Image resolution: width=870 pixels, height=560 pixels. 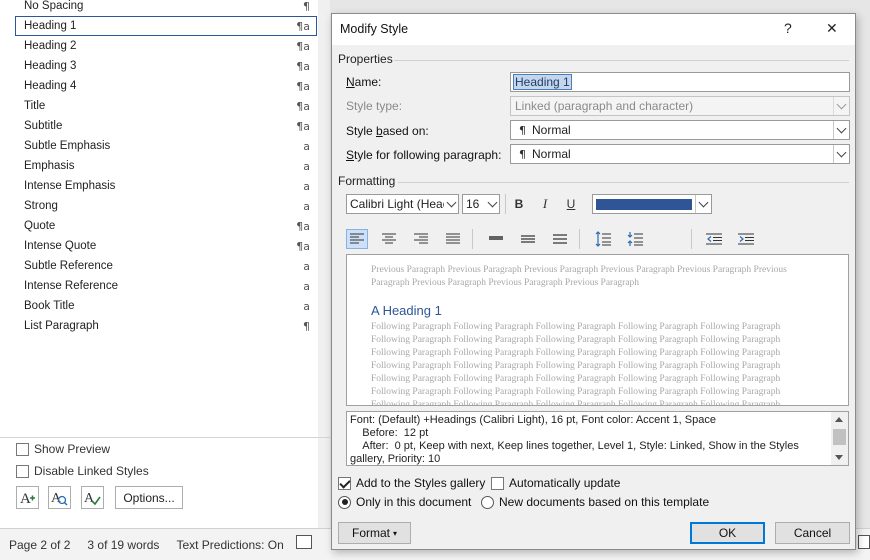 I want to click on auto-update-box, so click(x=497, y=483).